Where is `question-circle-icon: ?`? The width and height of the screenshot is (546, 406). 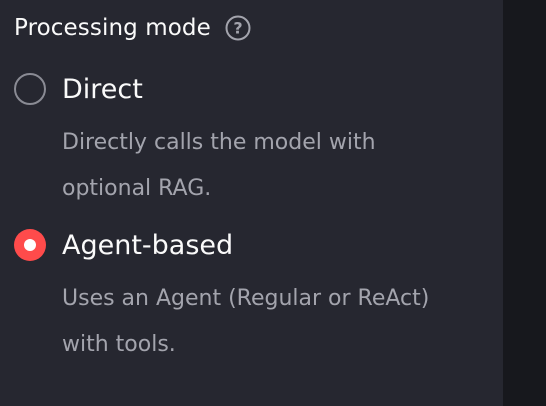 question-circle-icon: ? is located at coordinates (238, 28).